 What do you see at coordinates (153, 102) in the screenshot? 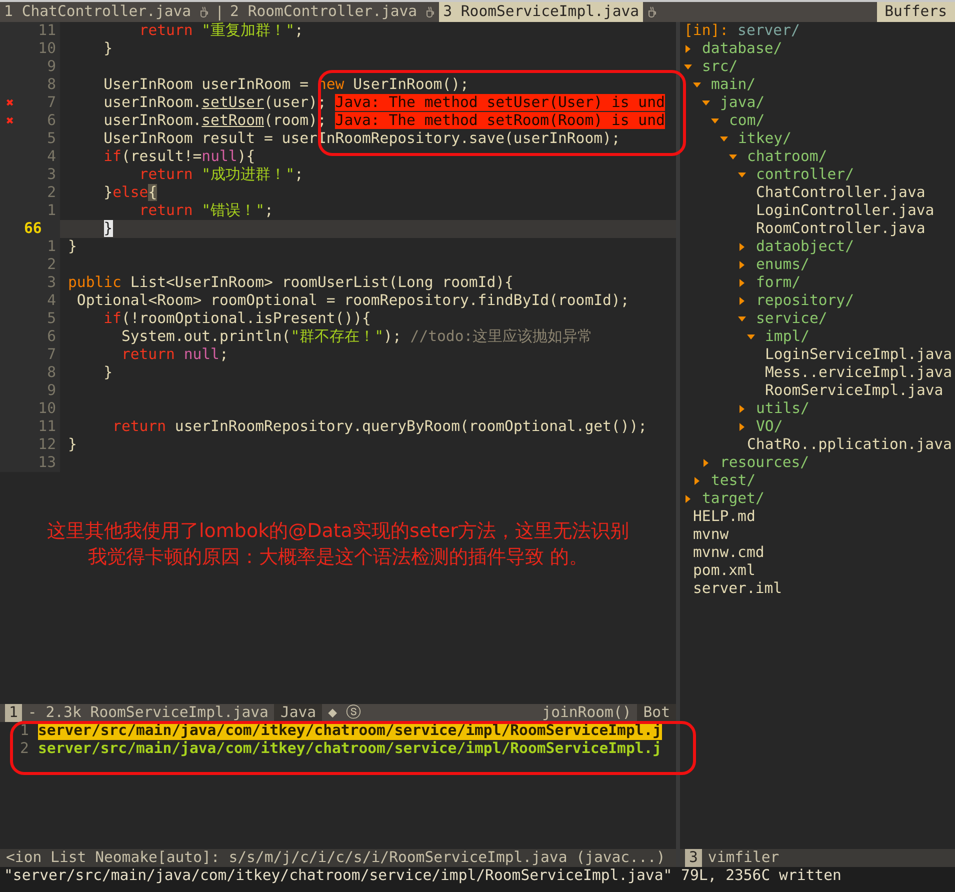
I see `code-text: userInRoom.` at bounding box center [153, 102].